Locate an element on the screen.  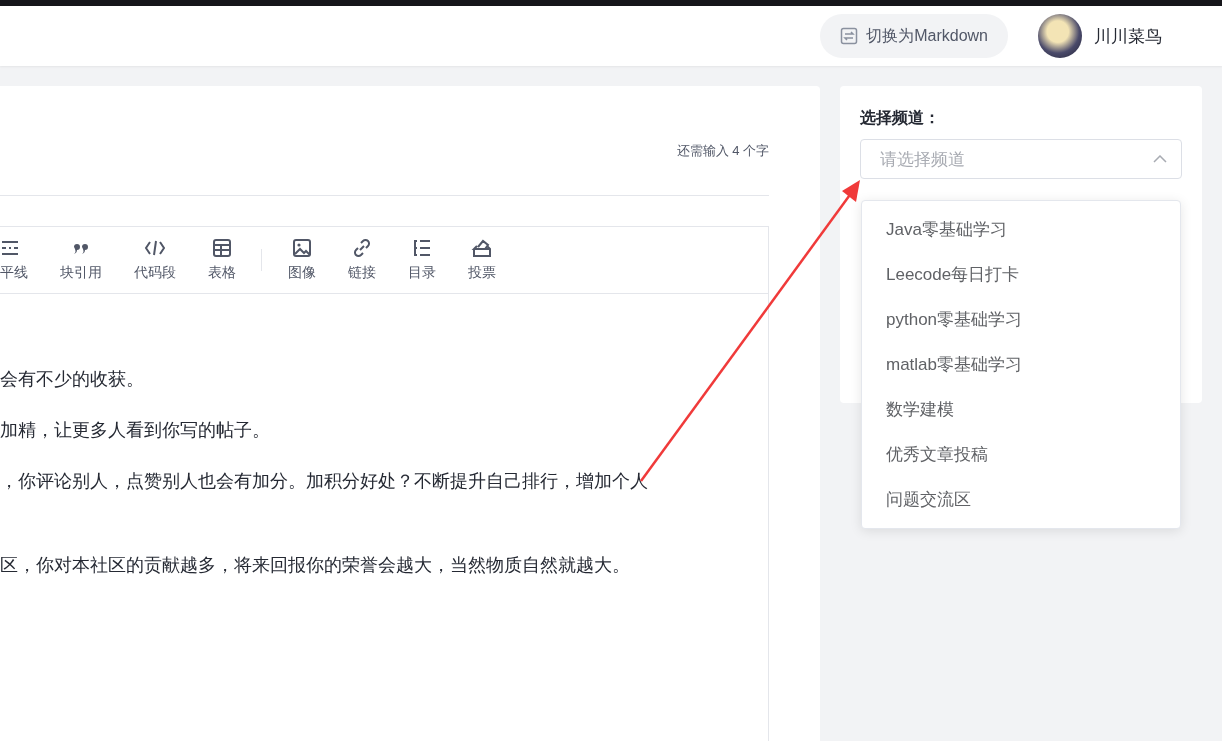
toolbar-button: 图像 is located at coordinates (302, 260).